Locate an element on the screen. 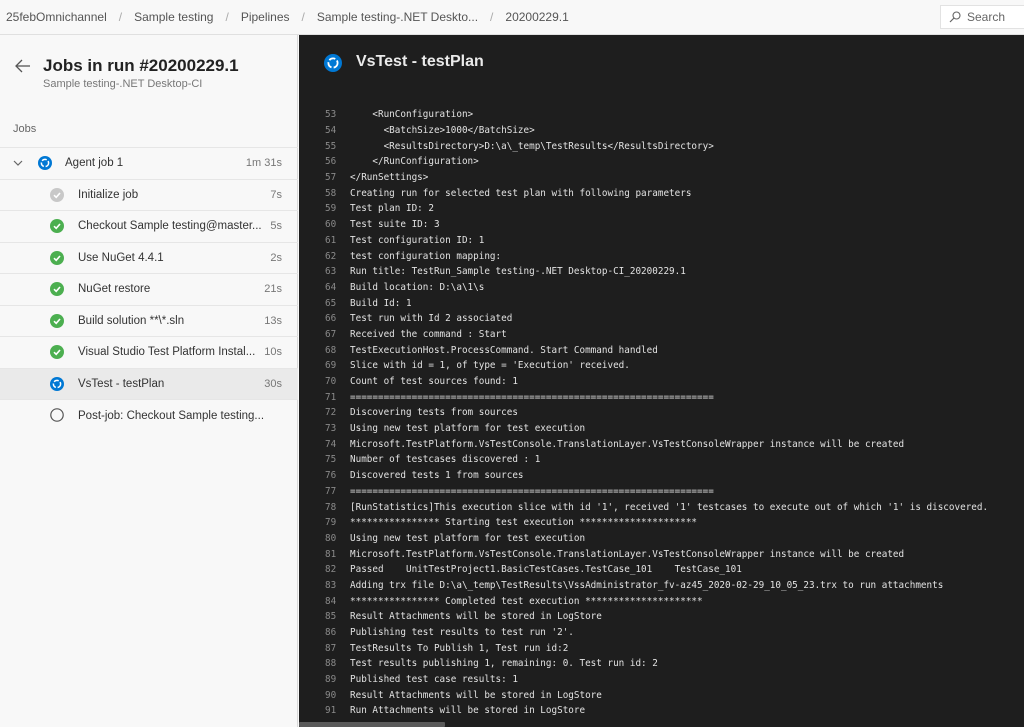 The height and width of the screenshot is (727, 1024). log-line-text: test configuration mapping: is located at coordinates (426, 256).